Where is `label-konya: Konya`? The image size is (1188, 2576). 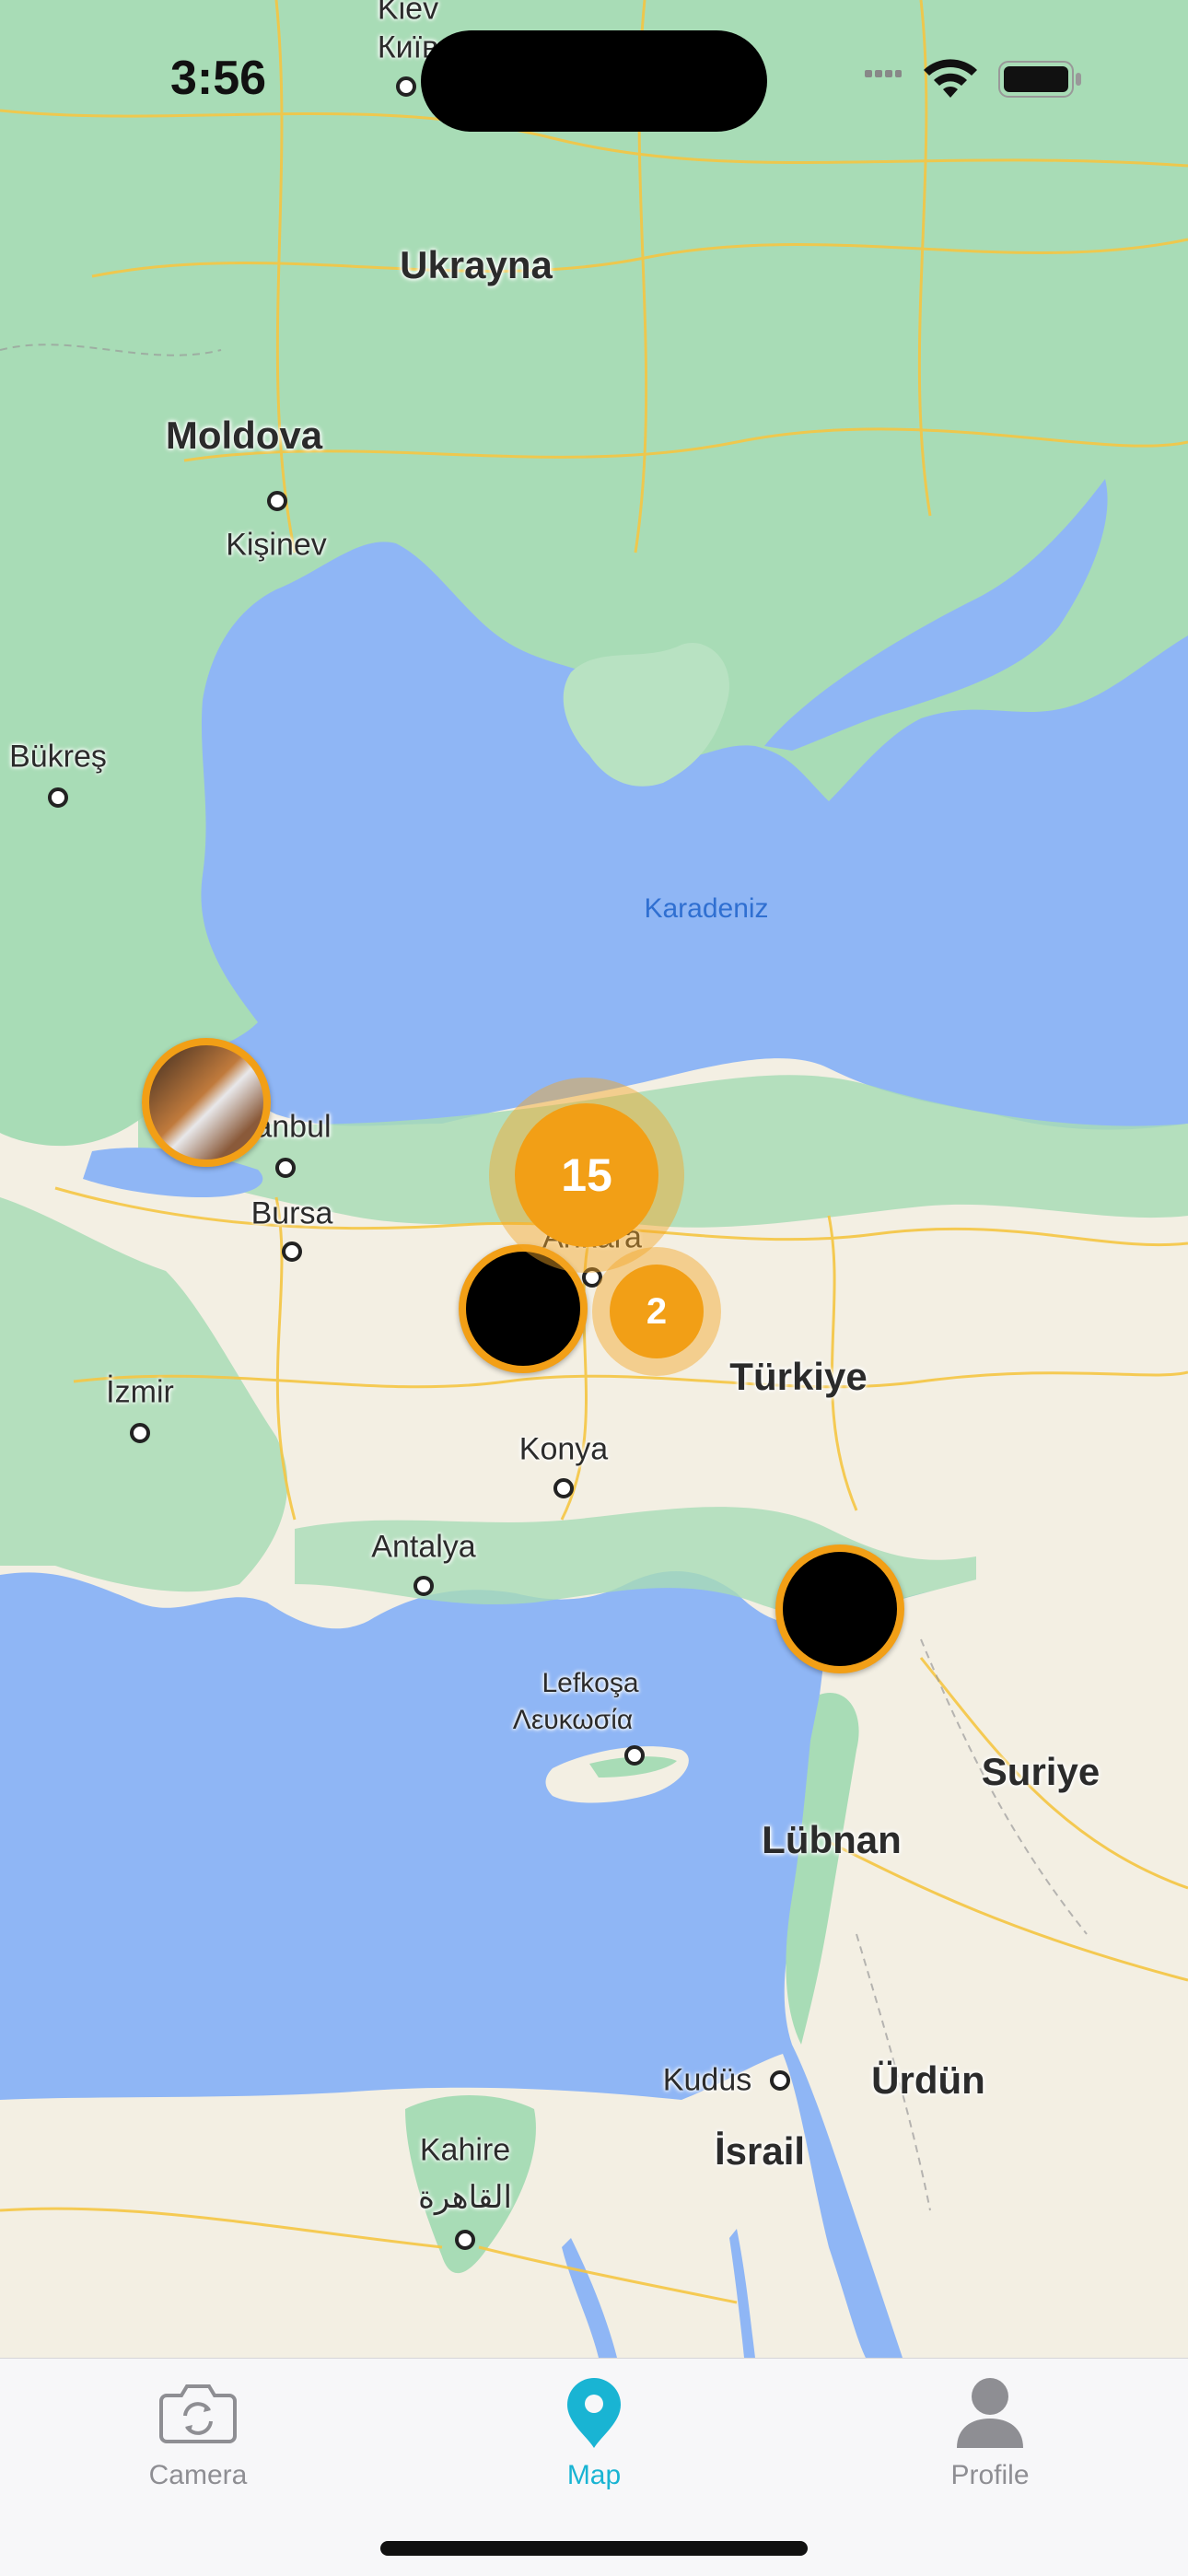 label-konya: Konya is located at coordinates (563, 1449).